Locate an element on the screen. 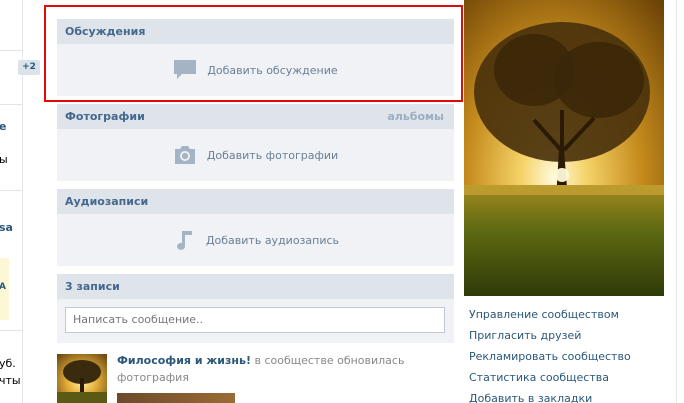 This screenshot has width=684, height=403. menu-item-invite-friends: Пригласить друзей is located at coordinates (550, 338).